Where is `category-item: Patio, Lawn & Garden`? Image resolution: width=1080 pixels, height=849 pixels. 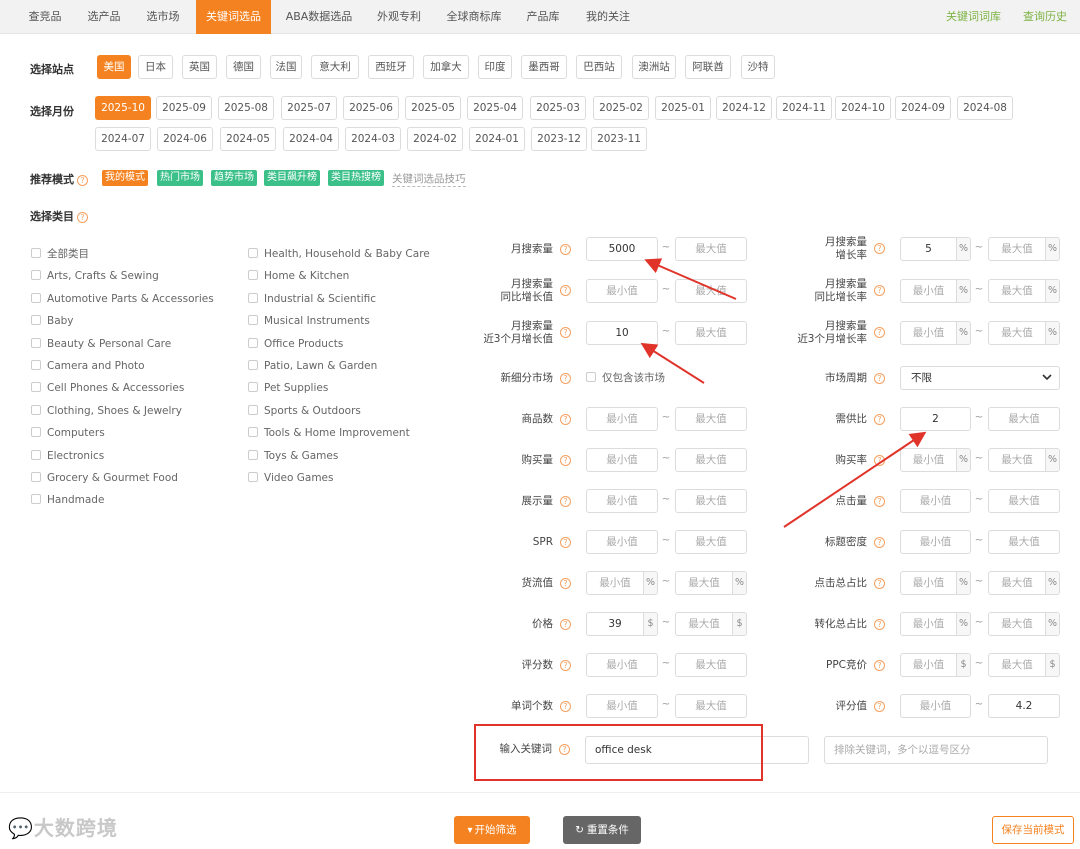
category-item: Patio, Lawn & Garden is located at coordinates (312, 366).